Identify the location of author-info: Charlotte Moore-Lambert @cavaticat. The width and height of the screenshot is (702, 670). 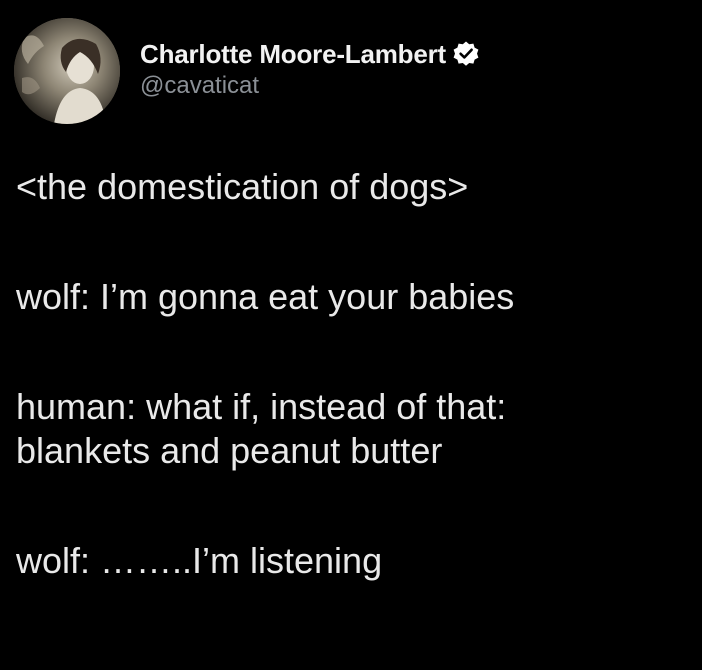
(310, 69).